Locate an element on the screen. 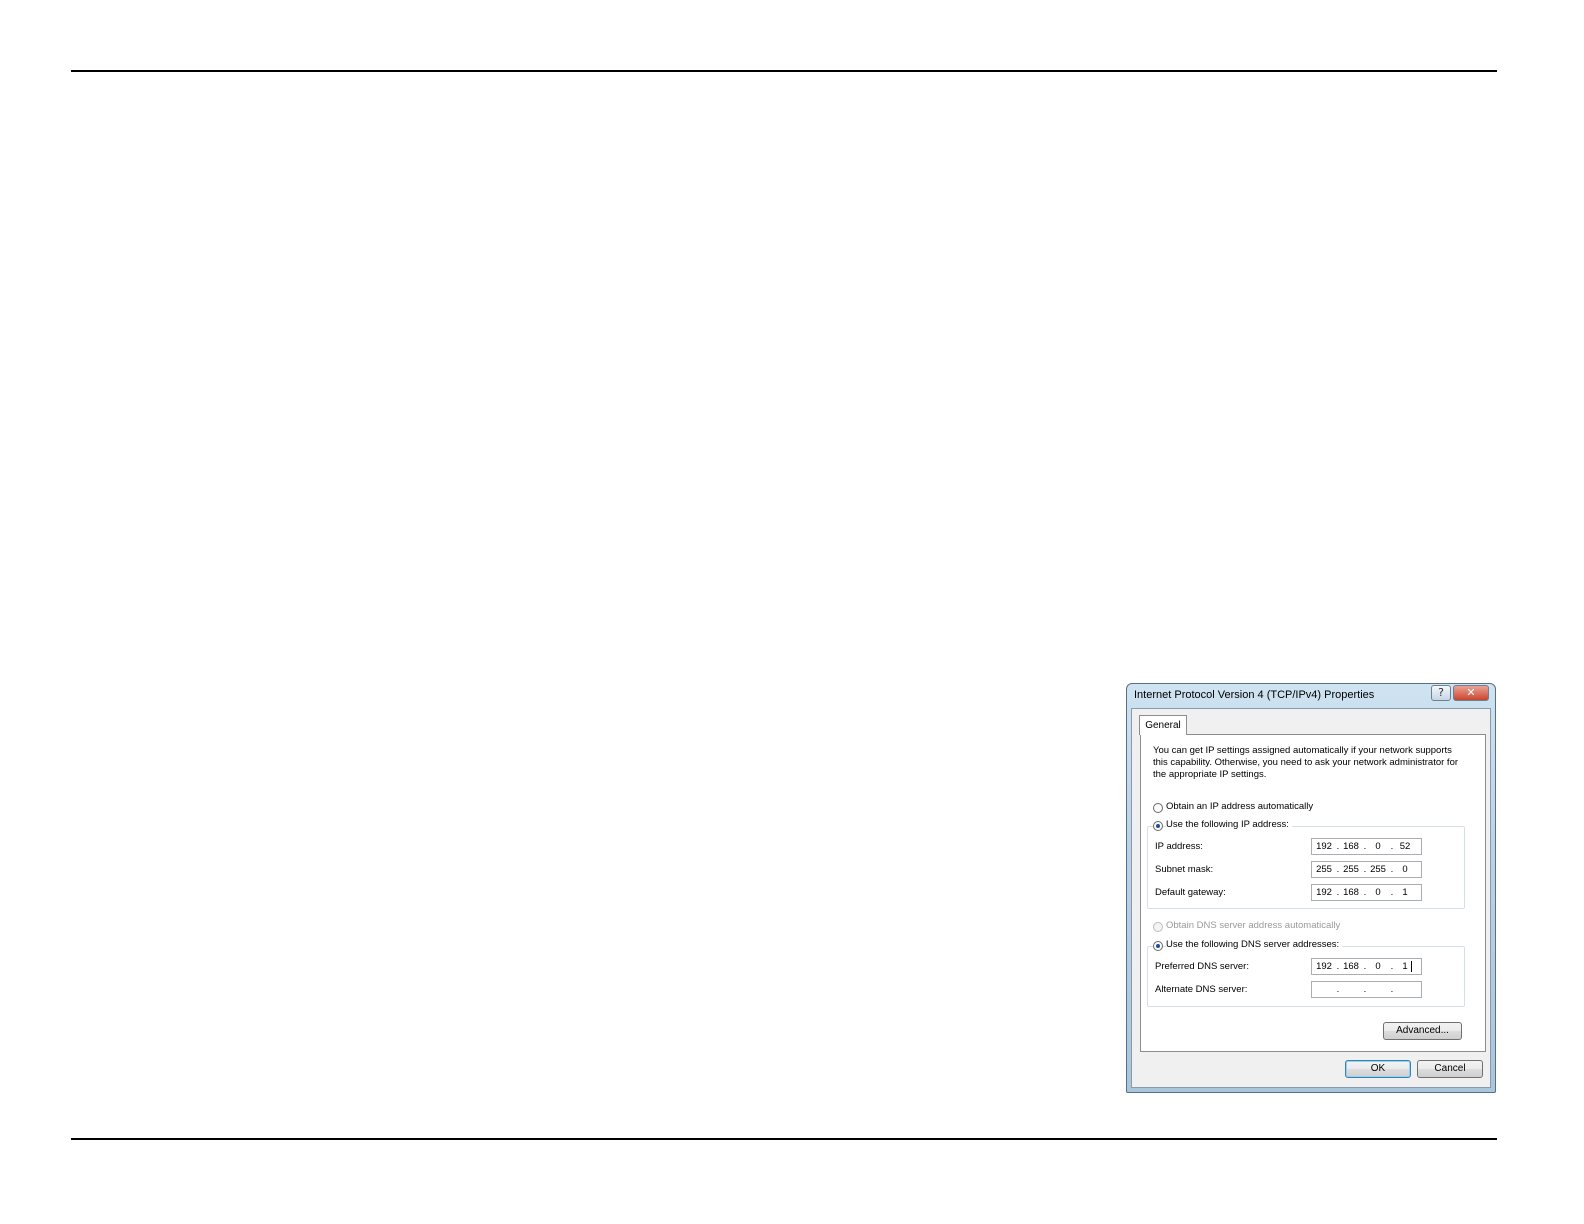 The width and height of the screenshot is (1584, 1224). preferred-dns-octet-2: 168 is located at coordinates (1351, 966).